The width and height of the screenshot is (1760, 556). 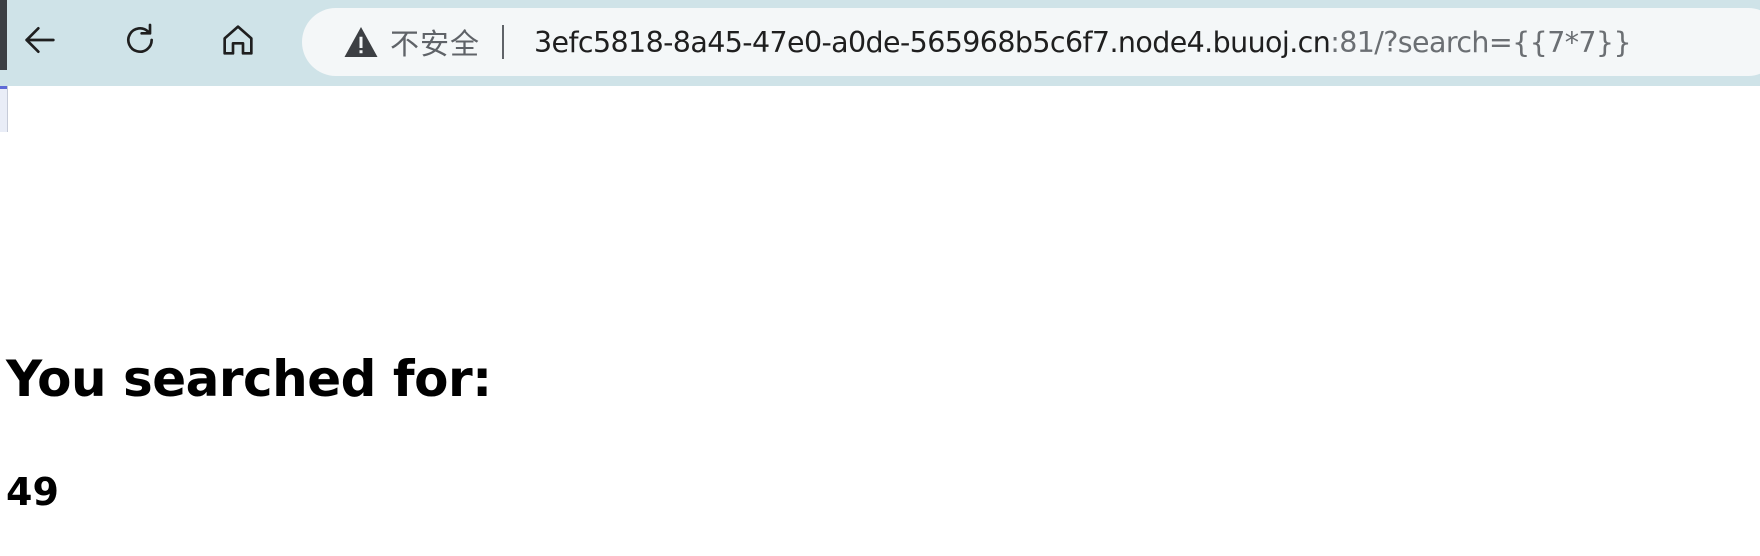 I want to click on window-edge, so click(x=3, y=35).